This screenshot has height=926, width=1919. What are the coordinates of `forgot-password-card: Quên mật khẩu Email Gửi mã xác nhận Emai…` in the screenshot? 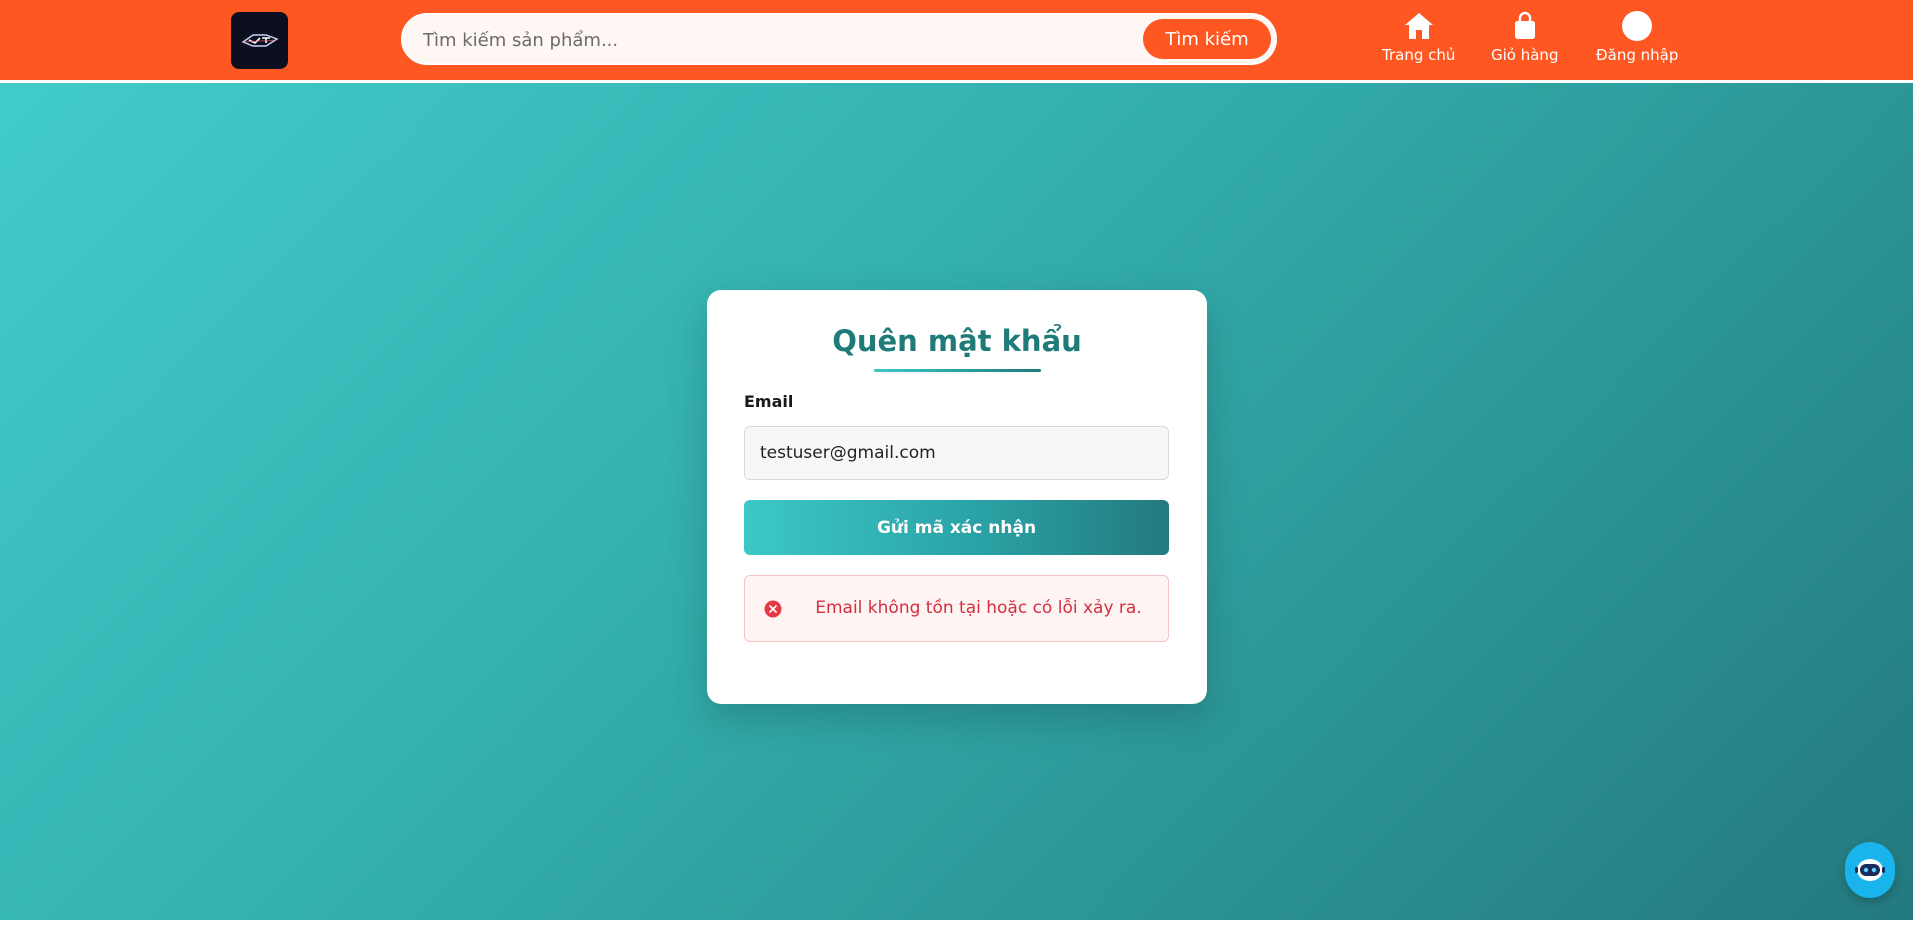 It's located at (957, 497).